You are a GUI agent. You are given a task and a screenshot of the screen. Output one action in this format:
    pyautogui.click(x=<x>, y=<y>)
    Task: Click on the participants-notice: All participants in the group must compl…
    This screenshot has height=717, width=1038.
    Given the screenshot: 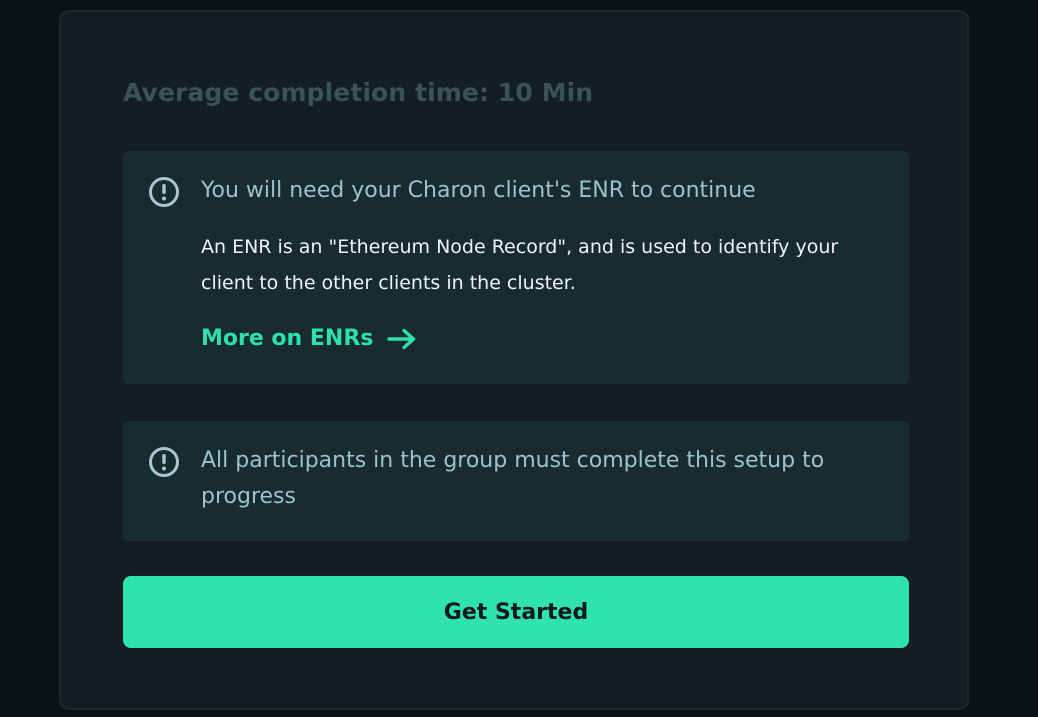 What is the action you would take?
    pyautogui.click(x=516, y=481)
    